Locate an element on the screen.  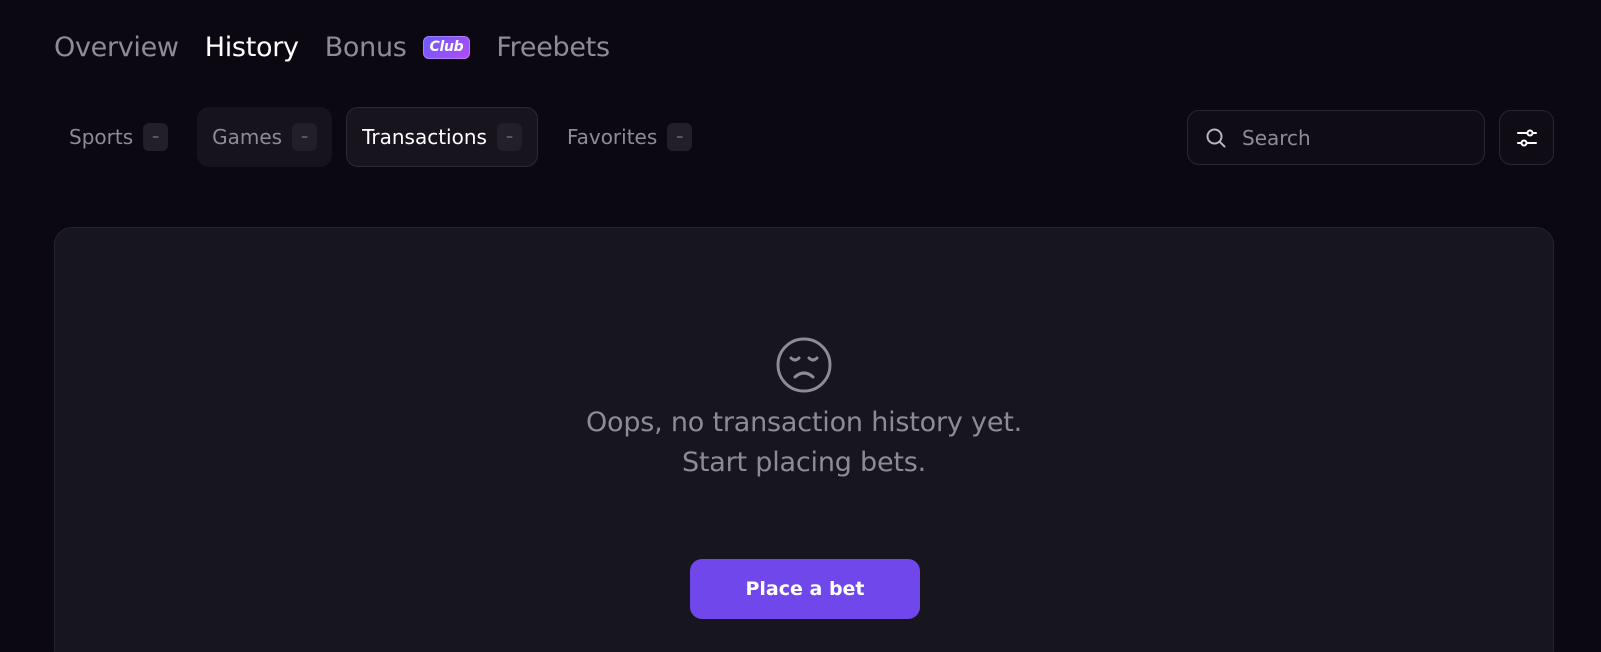
filter-tab-games: Games – is located at coordinates (265, 137).